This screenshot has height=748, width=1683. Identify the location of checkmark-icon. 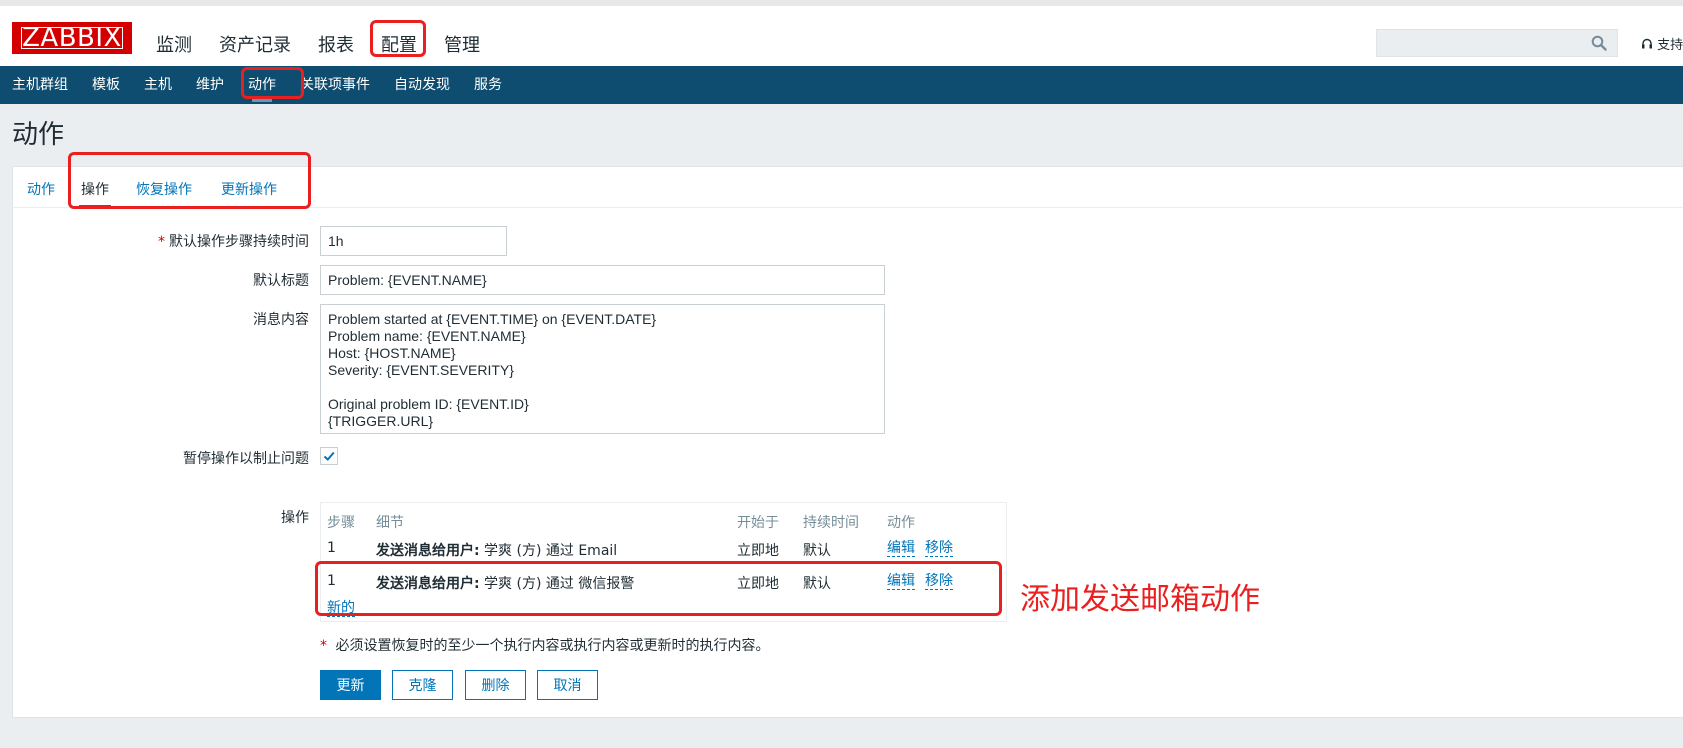
(329, 456).